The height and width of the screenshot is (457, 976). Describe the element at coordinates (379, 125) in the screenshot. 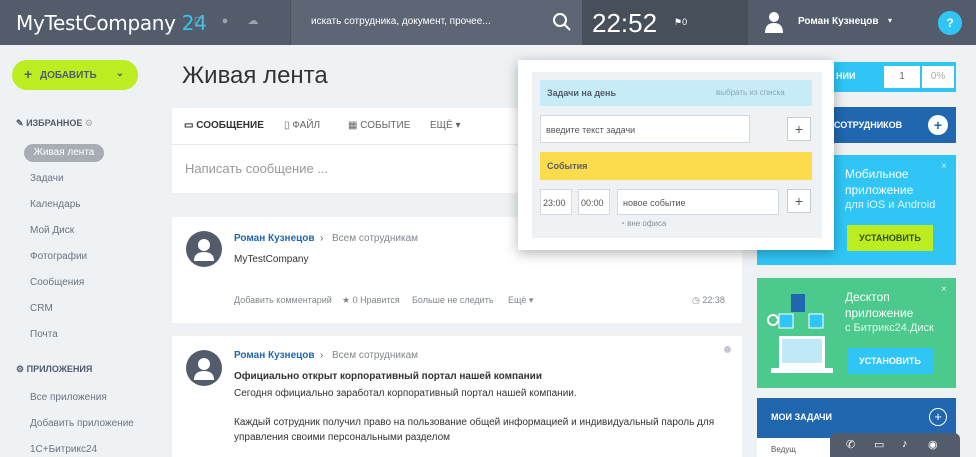

I see `tab-event: ▦ СОБЫТИЕ` at that location.